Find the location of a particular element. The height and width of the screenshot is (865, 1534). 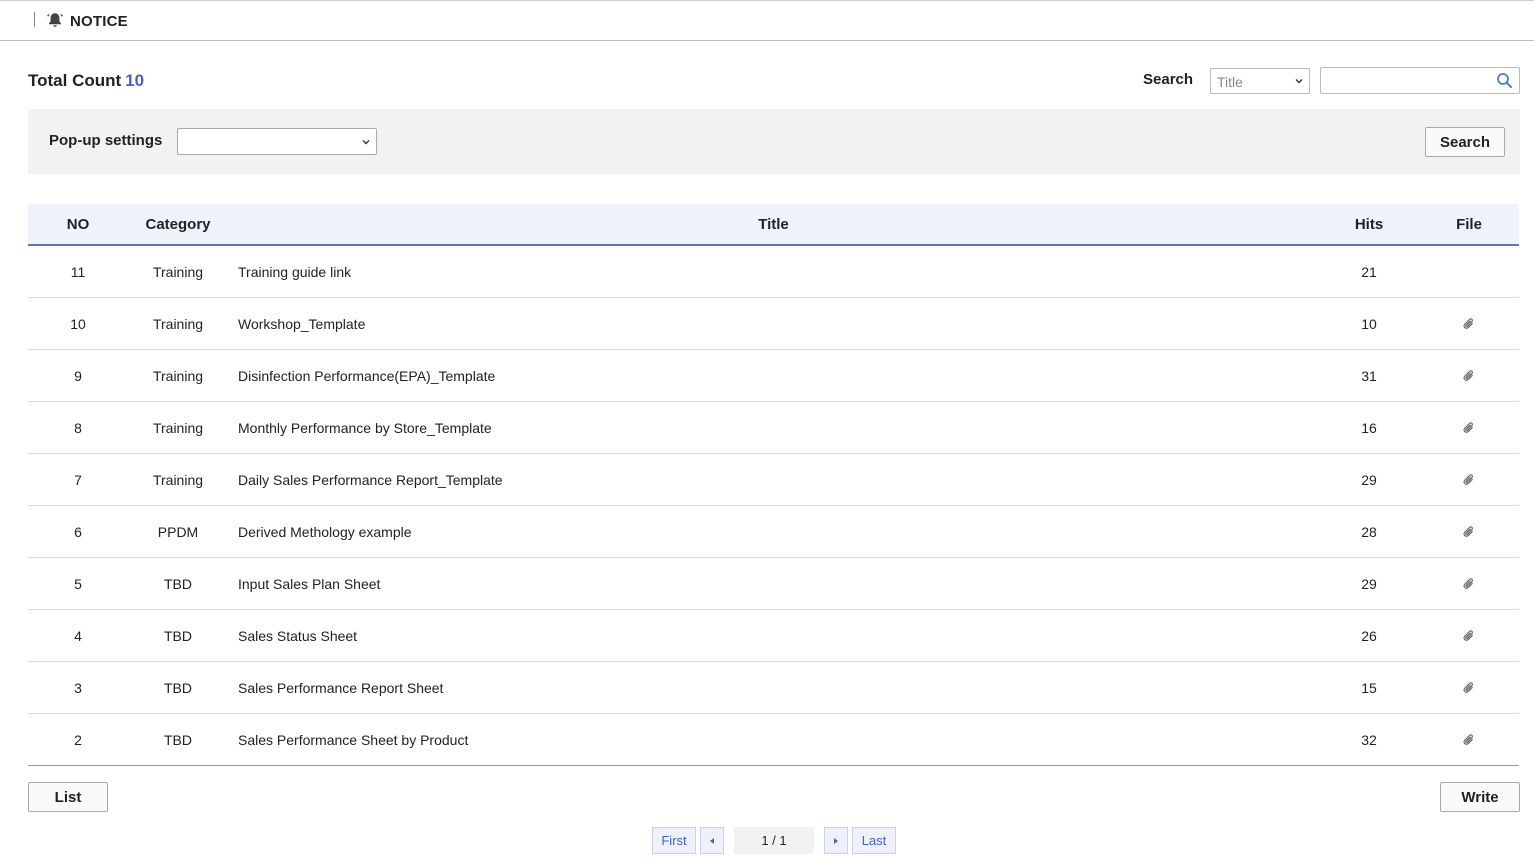

popup-settings-label: Pop-up settings is located at coordinates (106, 140).